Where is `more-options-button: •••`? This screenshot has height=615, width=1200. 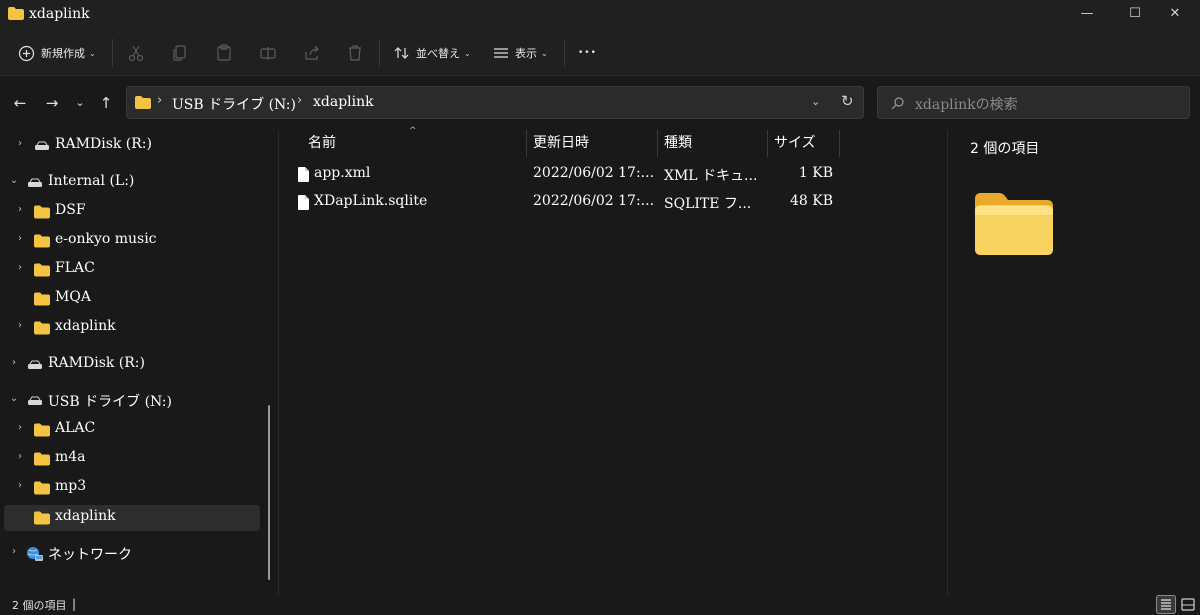 more-options-button: ••• is located at coordinates (587, 53).